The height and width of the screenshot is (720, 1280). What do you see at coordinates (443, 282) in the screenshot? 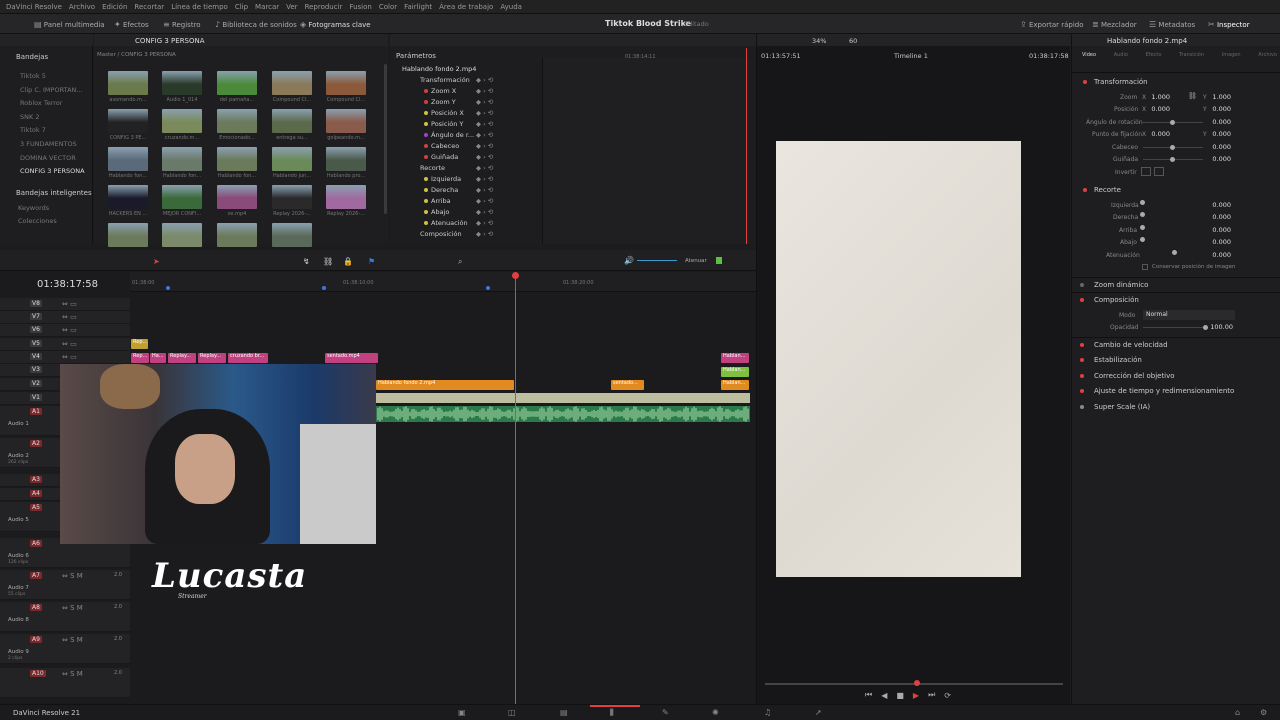
I see `timeline-ruler` at bounding box center [443, 282].